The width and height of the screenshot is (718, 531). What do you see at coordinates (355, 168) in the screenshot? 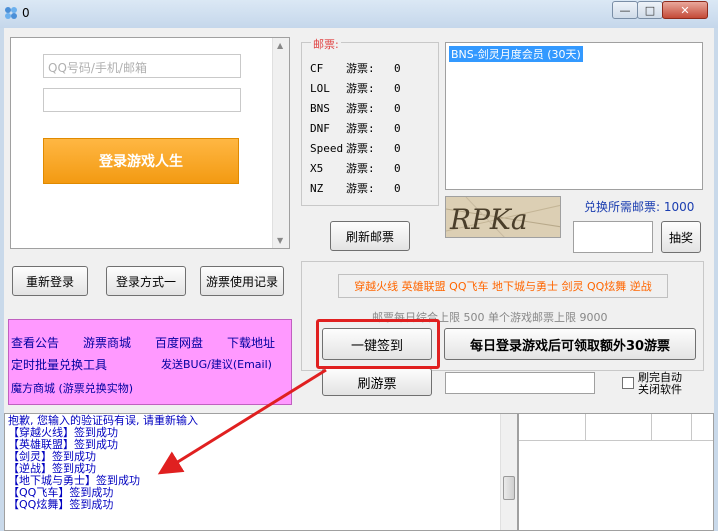
I see `coupon-row: X5 游票: 0` at bounding box center [355, 168].